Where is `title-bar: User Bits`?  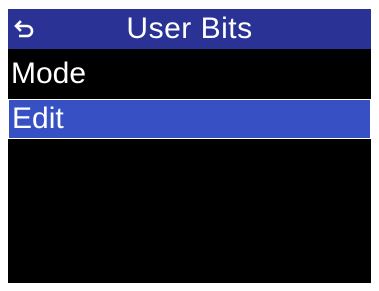 title-bar: User Bits is located at coordinates (189, 29).